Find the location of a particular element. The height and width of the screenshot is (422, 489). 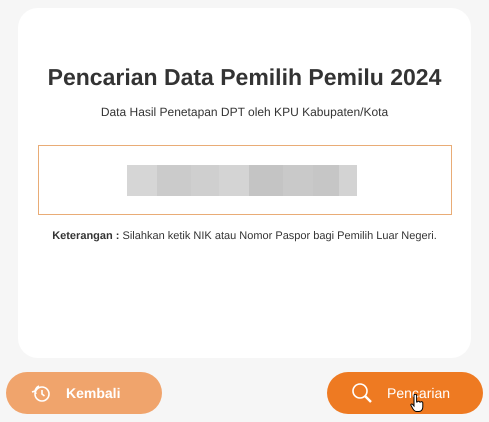

page-title: Pencarian Data Pemilih Pemilu 2024 is located at coordinates (244, 77).